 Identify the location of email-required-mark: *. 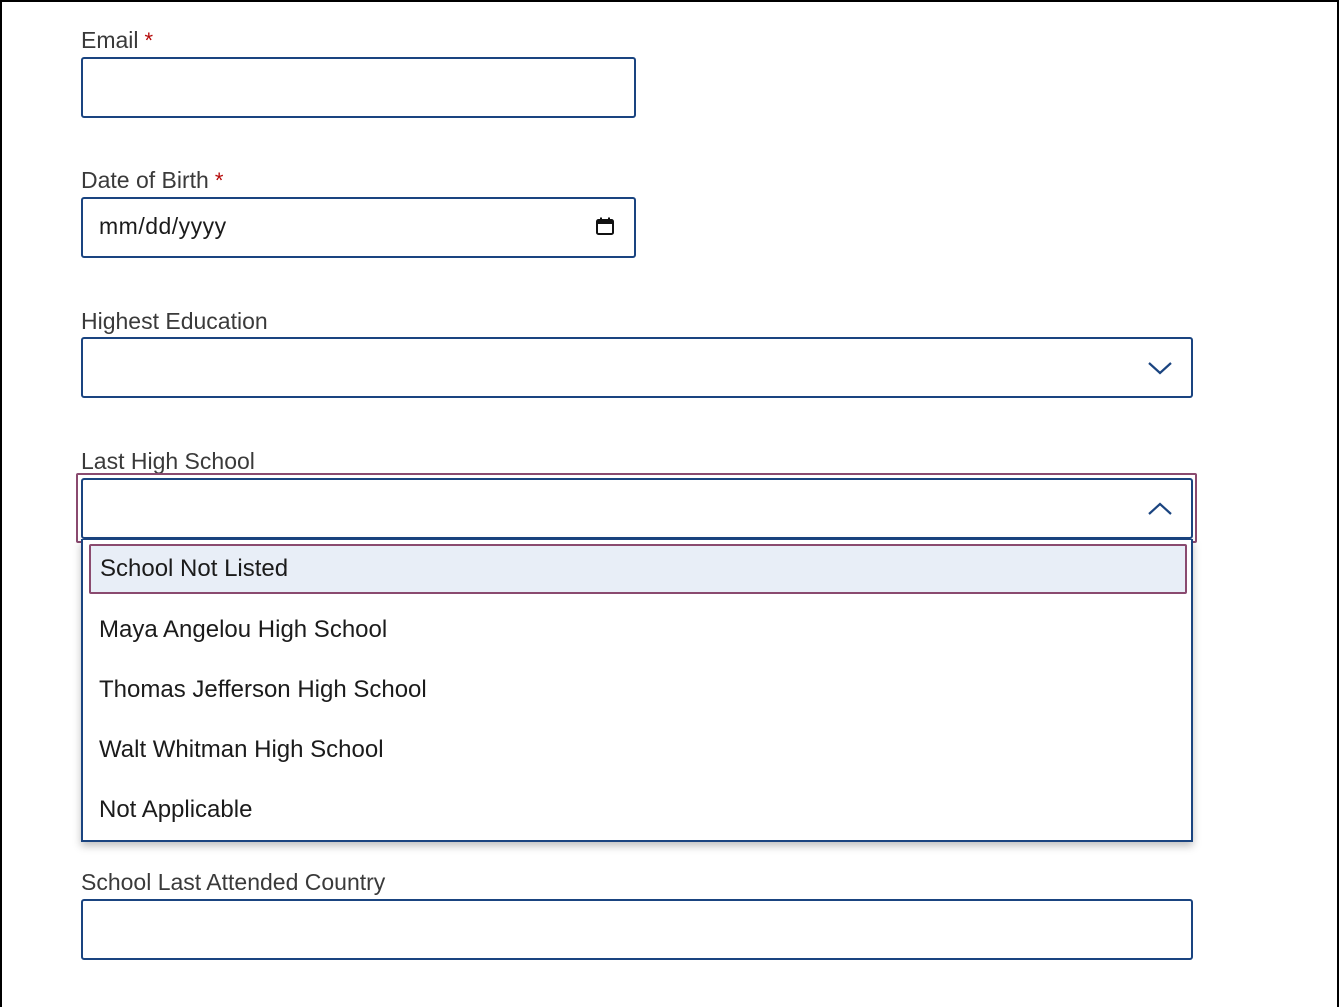
(149, 40).